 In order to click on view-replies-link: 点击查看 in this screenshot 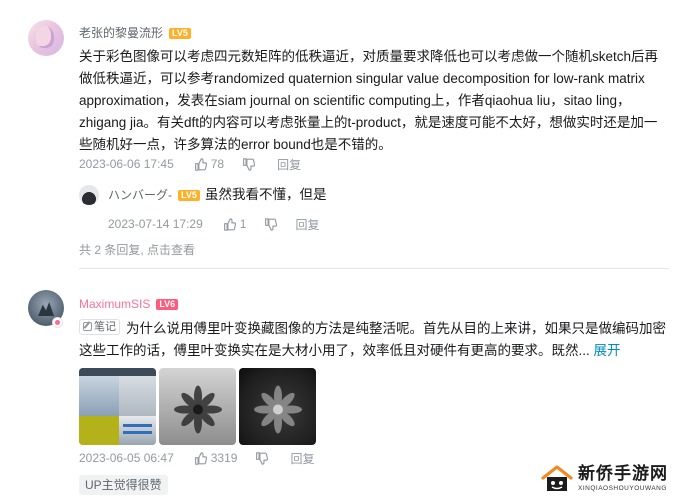, I will do `click(171, 250)`.